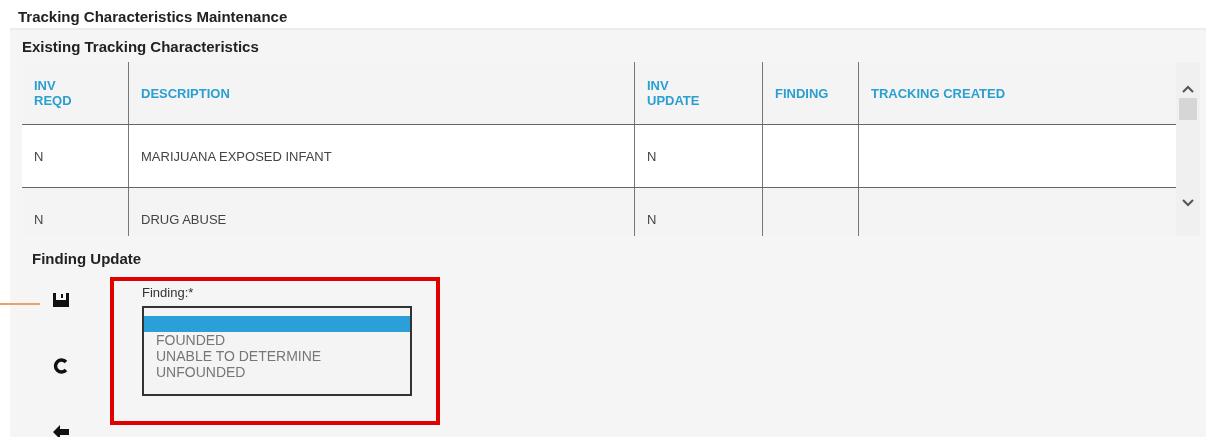  I want to click on list-option: FOUNDED, so click(277, 340).